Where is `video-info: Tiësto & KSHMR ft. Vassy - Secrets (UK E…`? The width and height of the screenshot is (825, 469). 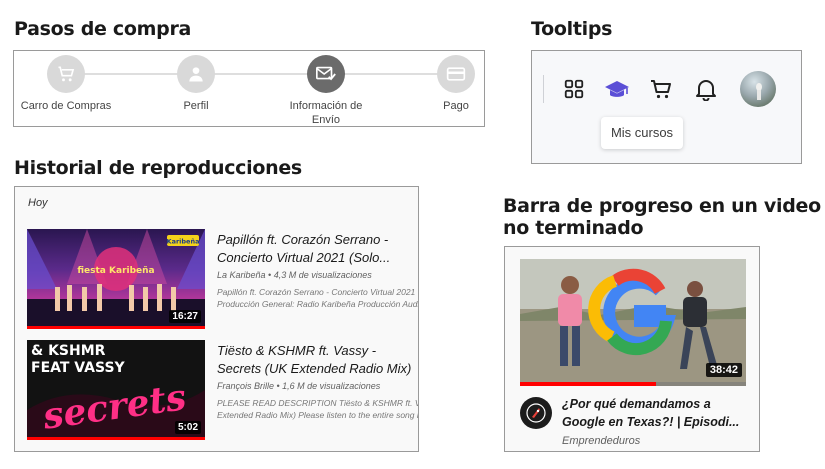 video-info: Tiësto & KSHMR ft. Vassy - Secrets (UK E… is located at coordinates (318, 381).